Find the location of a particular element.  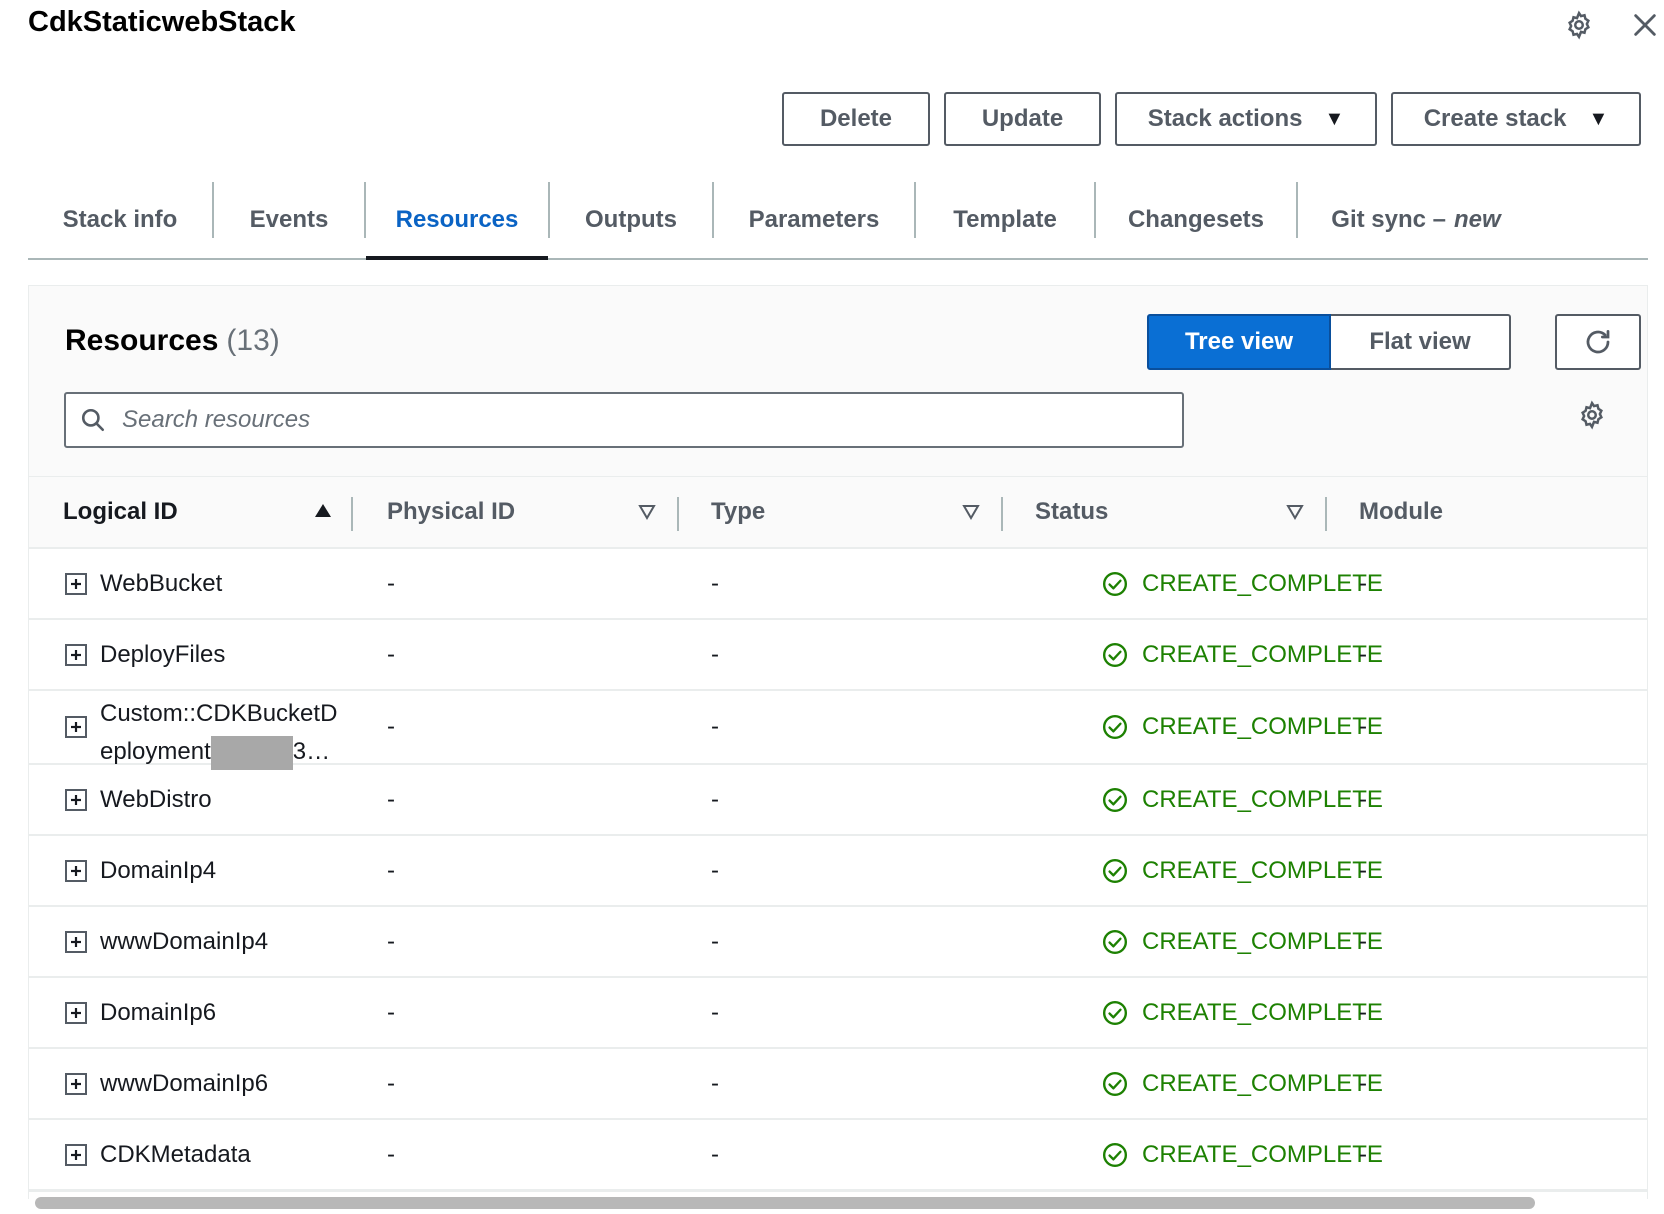

table-row: DomainIp6- - CREATE_COMPLETE - is located at coordinates (838, 1013).